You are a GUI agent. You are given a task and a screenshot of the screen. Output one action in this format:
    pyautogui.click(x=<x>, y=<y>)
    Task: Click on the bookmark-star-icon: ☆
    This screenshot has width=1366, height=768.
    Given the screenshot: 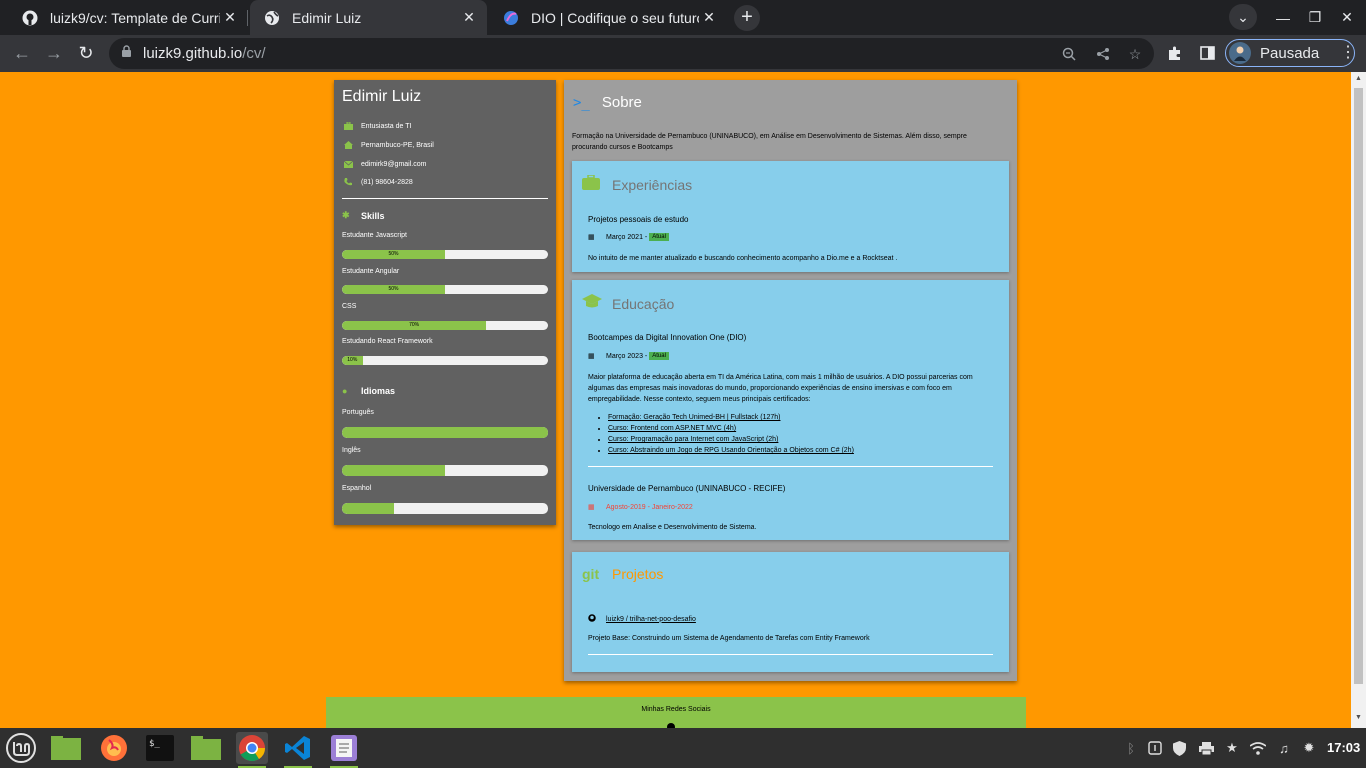 What is the action you would take?
    pyautogui.click(x=1135, y=54)
    